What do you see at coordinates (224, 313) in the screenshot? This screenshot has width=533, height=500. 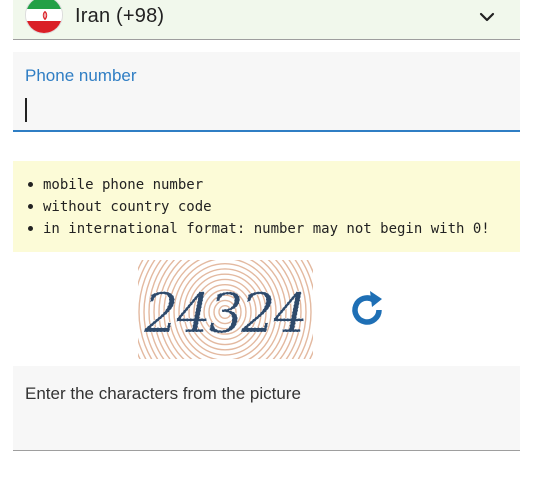 I see `captcha-text: 24324` at bounding box center [224, 313].